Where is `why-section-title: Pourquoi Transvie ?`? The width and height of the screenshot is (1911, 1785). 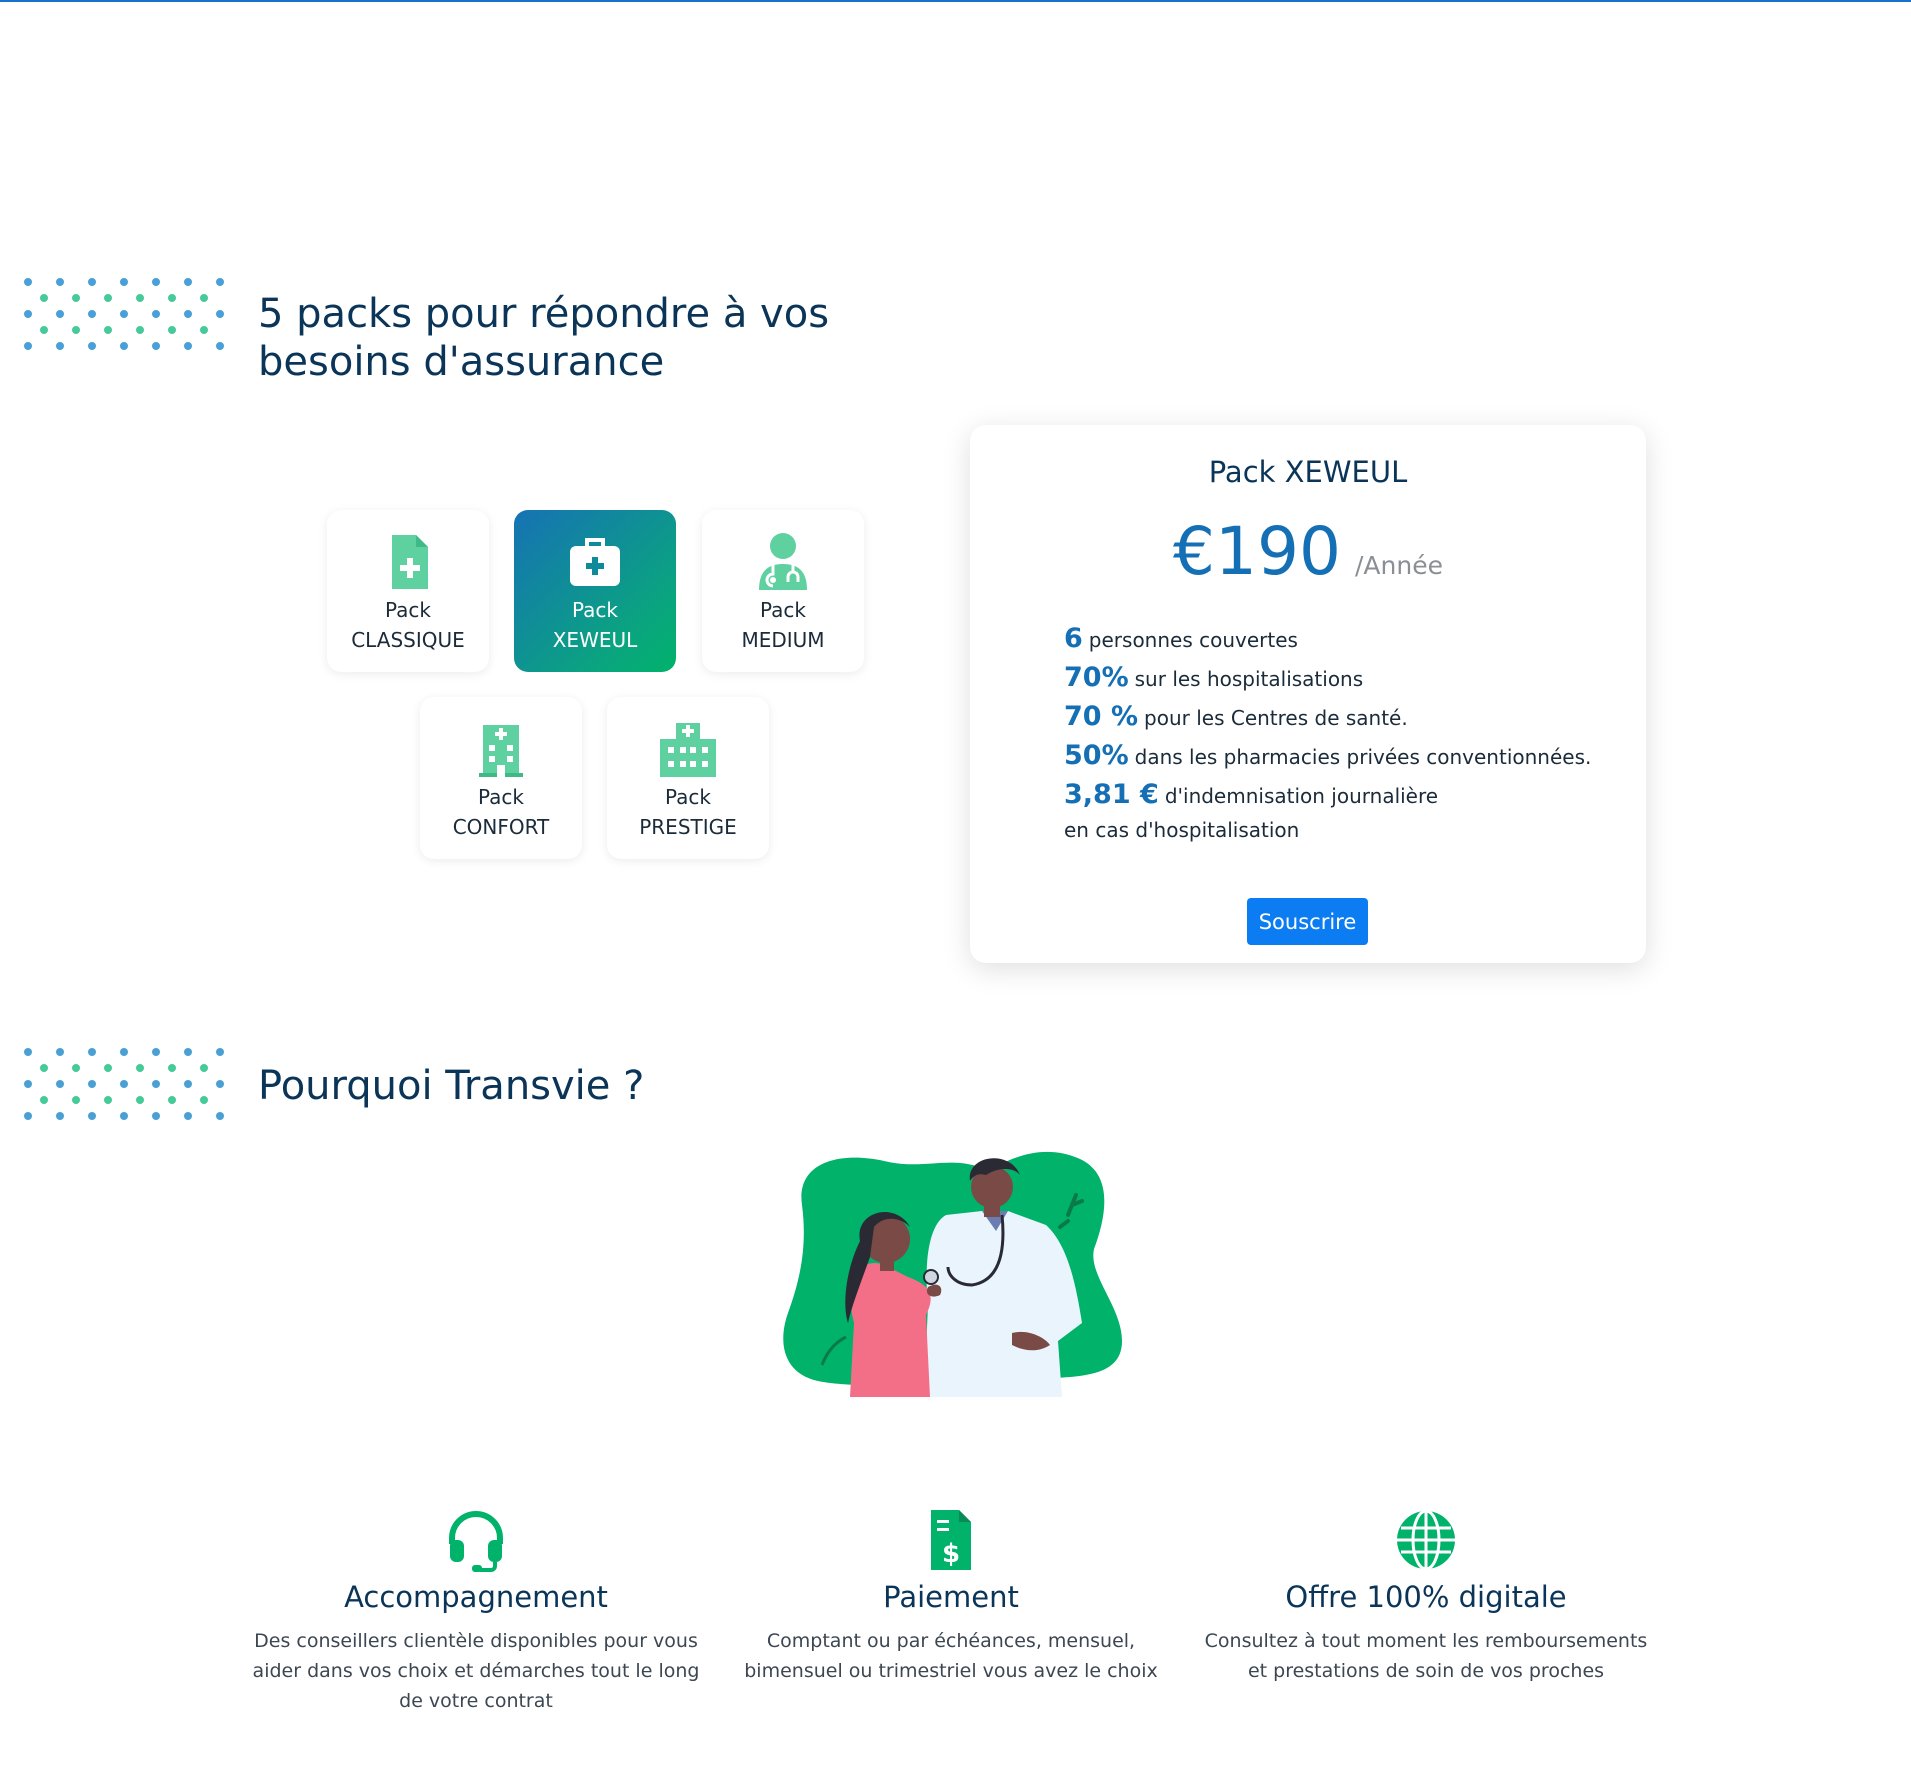 why-section-title: Pourquoi Transvie ? is located at coordinates (451, 1086).